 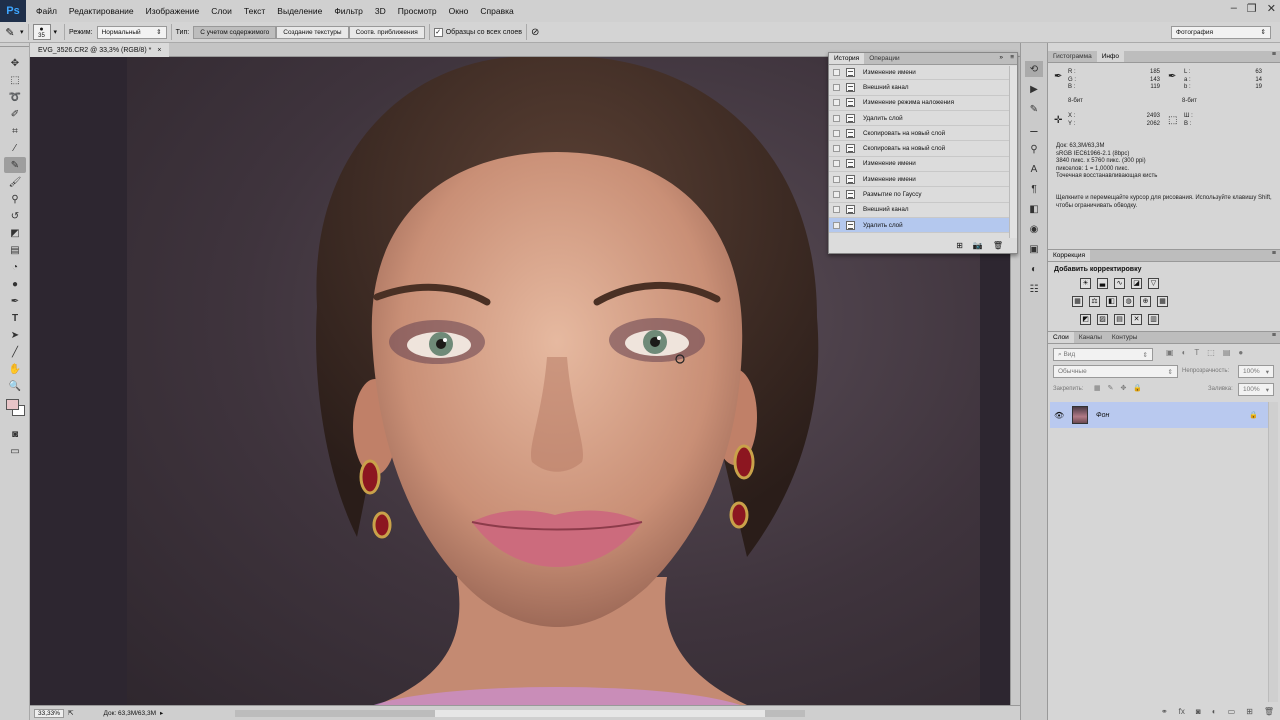 What do you see at coordinates (1136, 319) in the screenshot?
I see `selective-color-icon: ✕` at bounding box center [1136, 319].